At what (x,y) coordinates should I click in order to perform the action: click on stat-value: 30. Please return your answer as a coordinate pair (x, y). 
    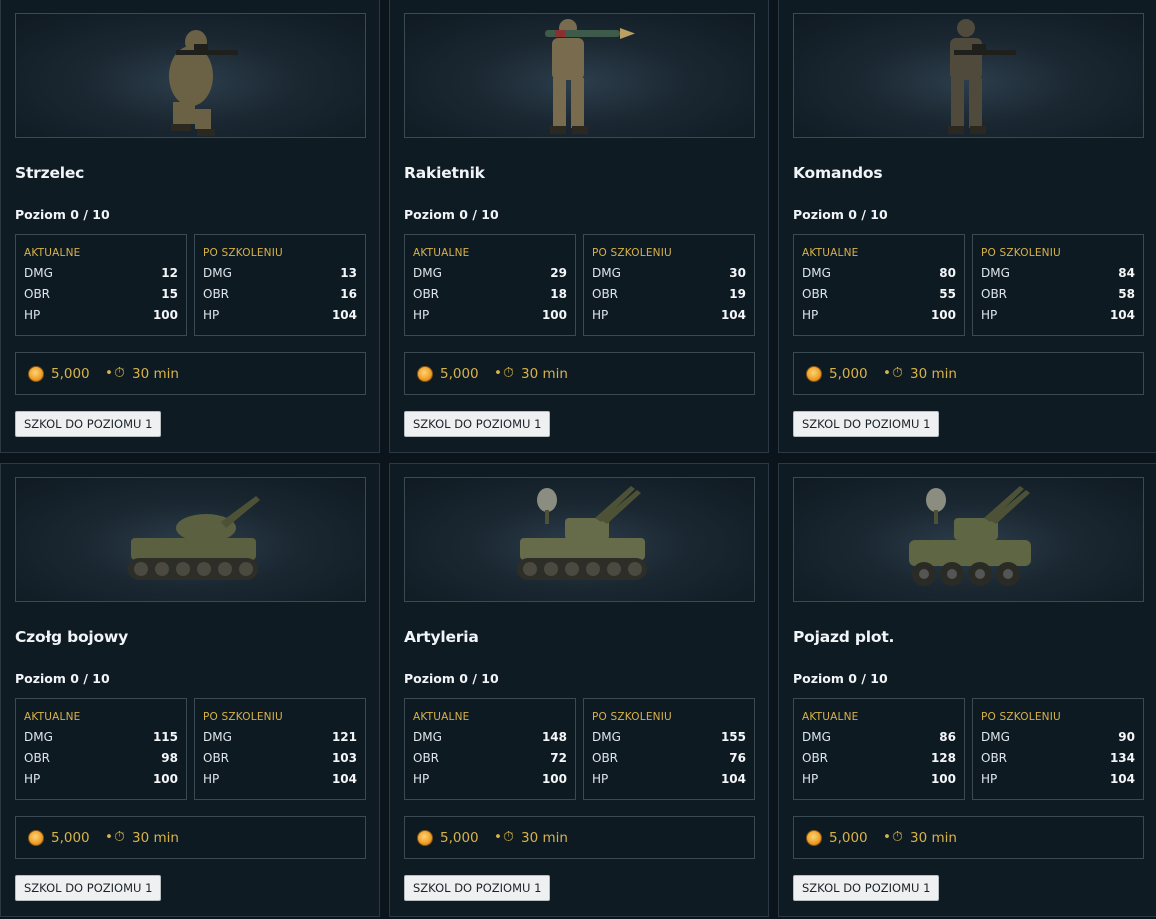
    Looking at the image, I should click on (737, 273).